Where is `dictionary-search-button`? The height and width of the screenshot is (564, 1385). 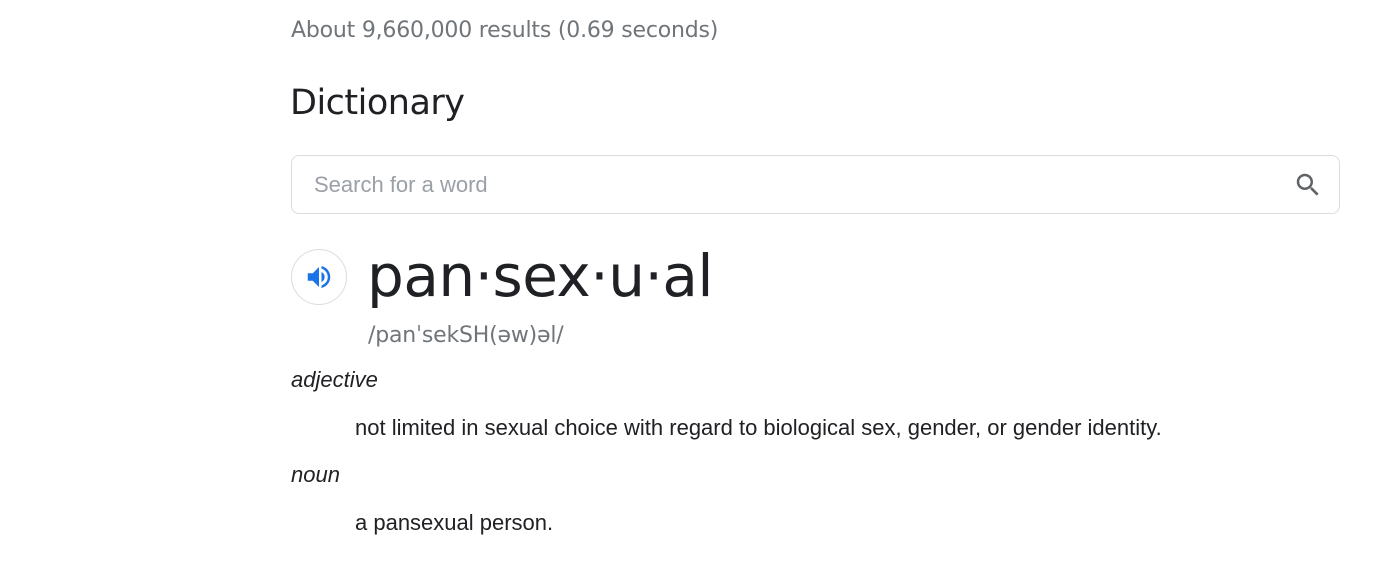
dictionary-search-button is located at coordinates (1308, 185).